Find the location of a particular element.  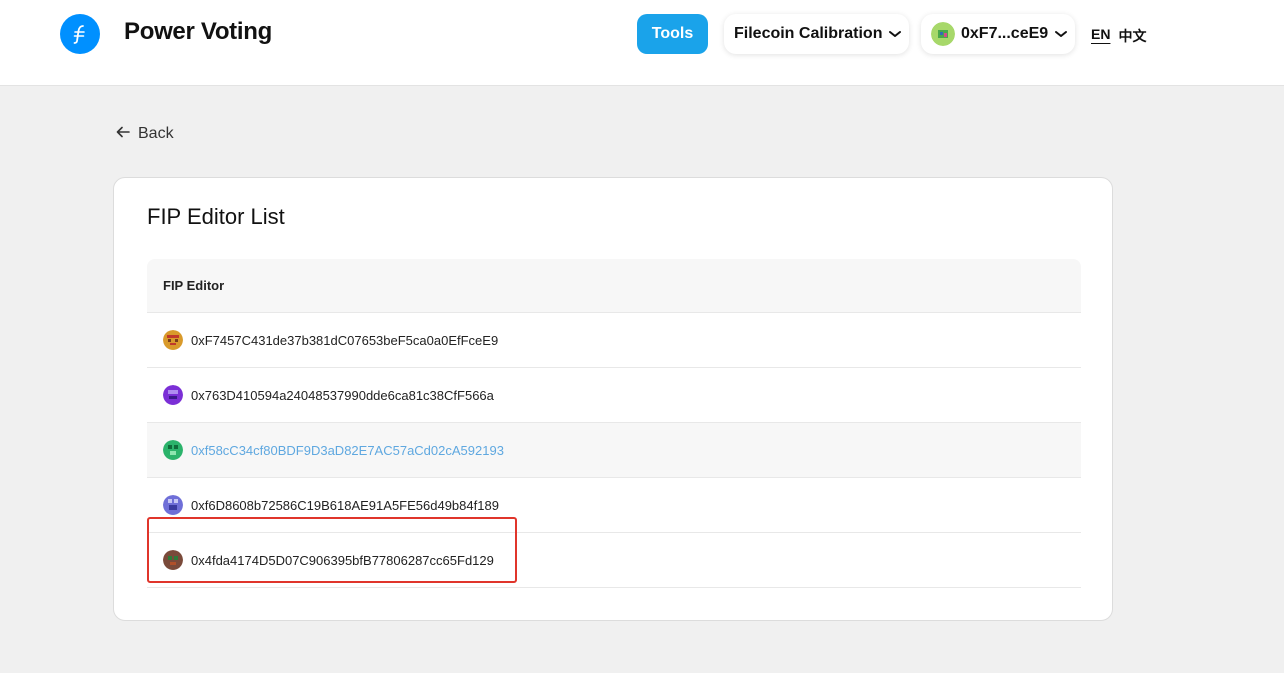

filecoin-logo-icon is located at coordinates (80, 34).